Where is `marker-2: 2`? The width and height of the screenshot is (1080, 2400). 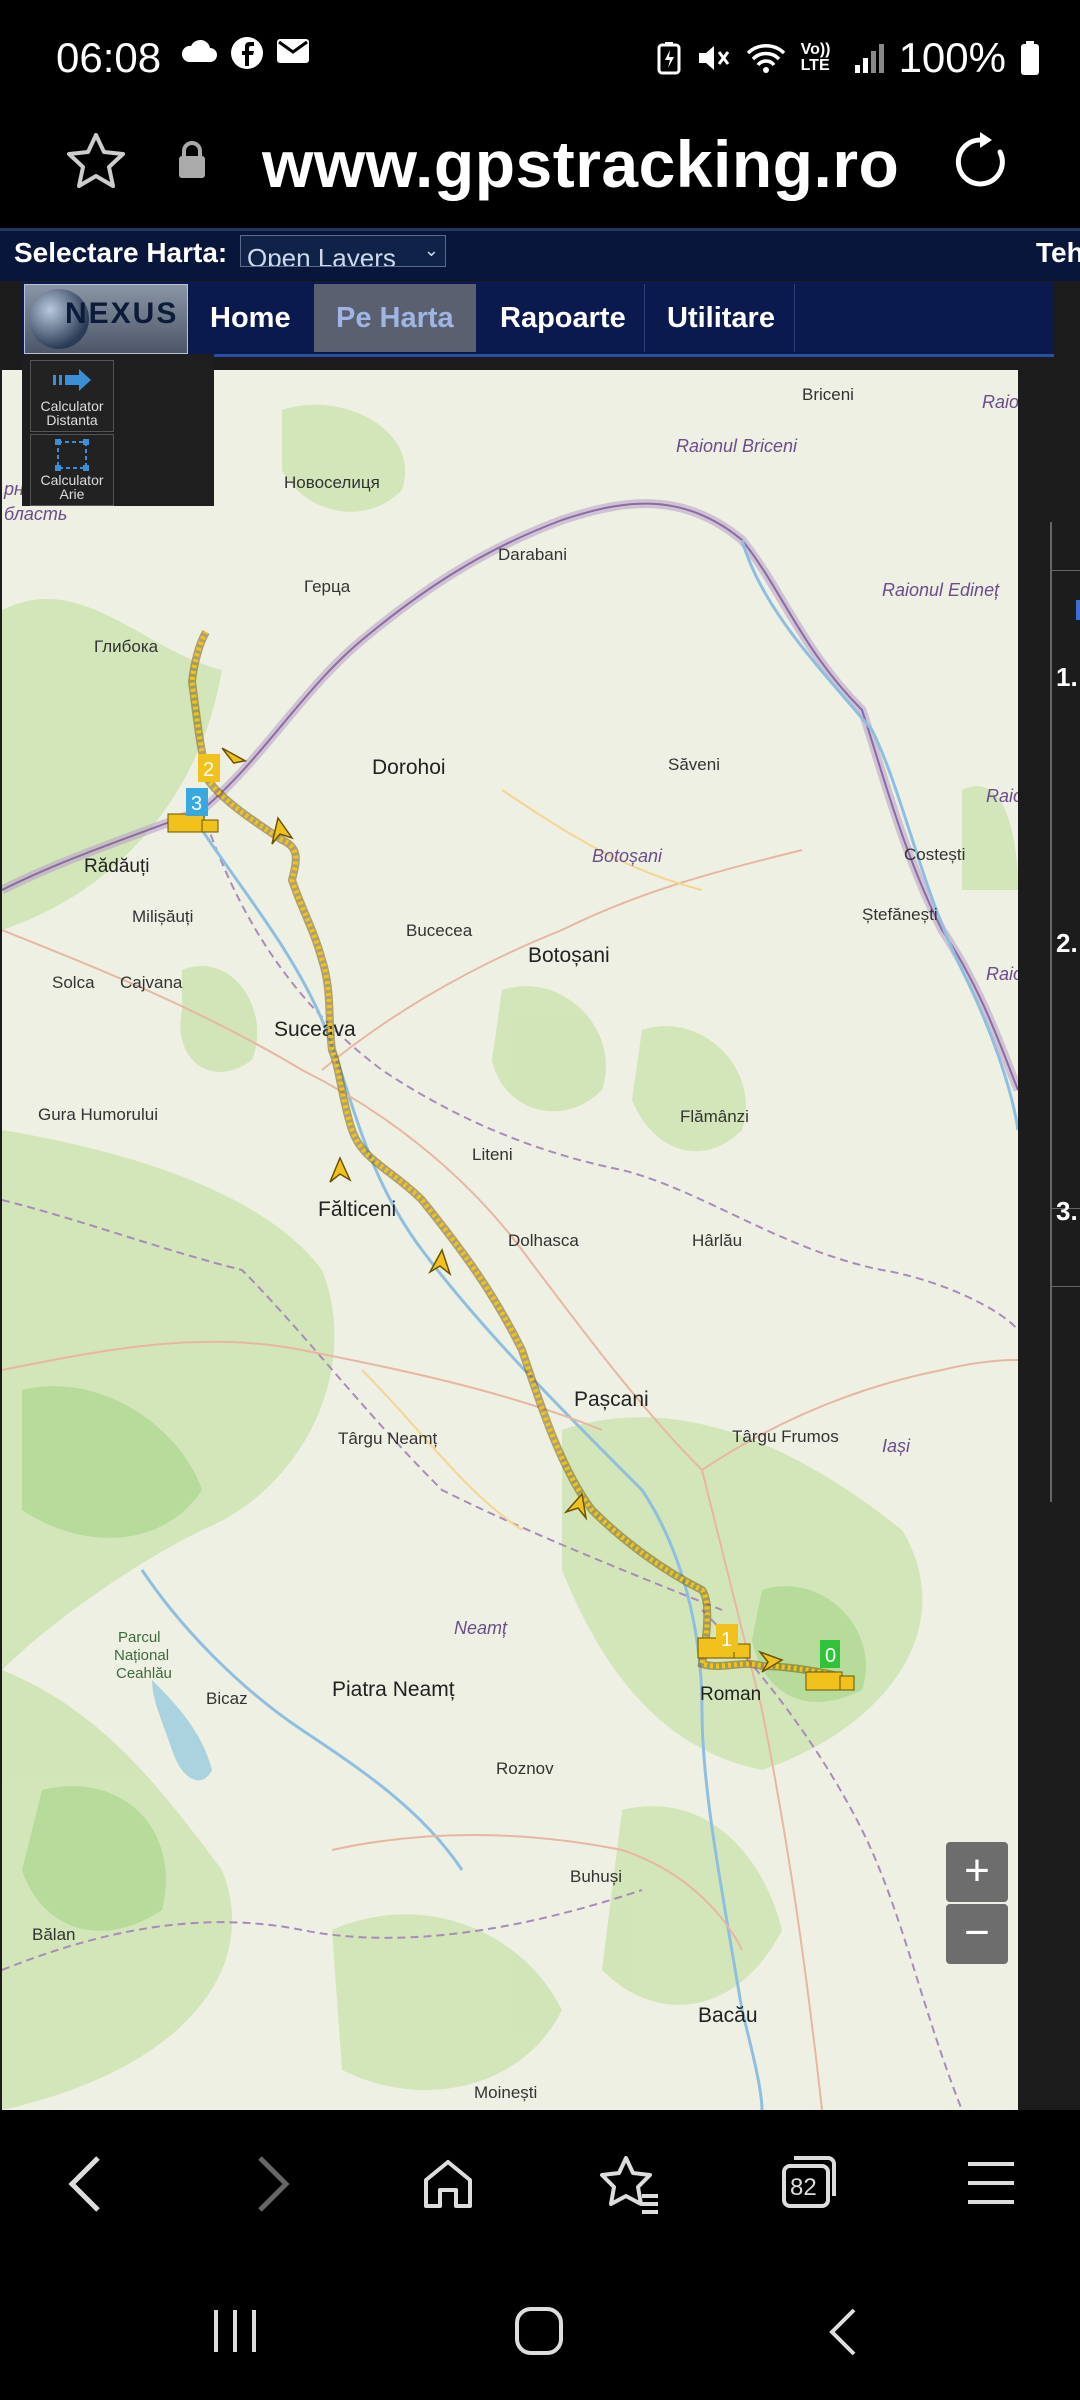
marker-2: 2 is located at coordinates (209, 768).